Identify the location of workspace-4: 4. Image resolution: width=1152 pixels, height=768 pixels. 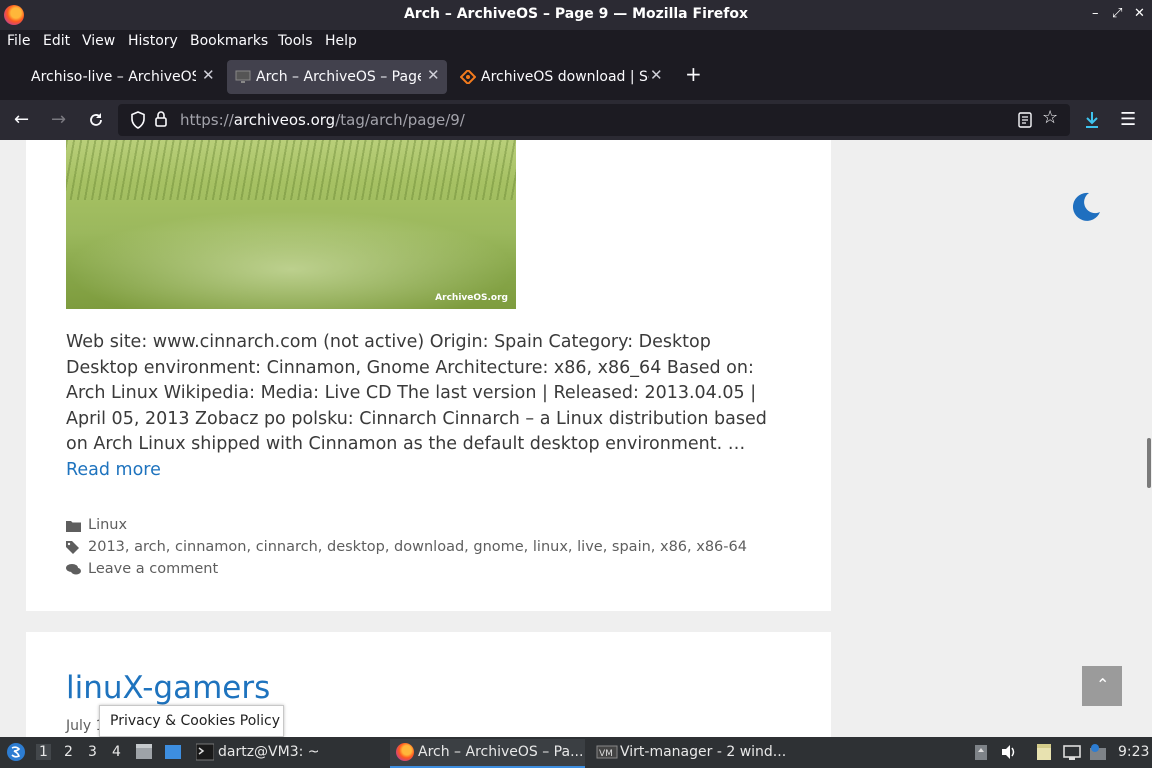
(116, 752).